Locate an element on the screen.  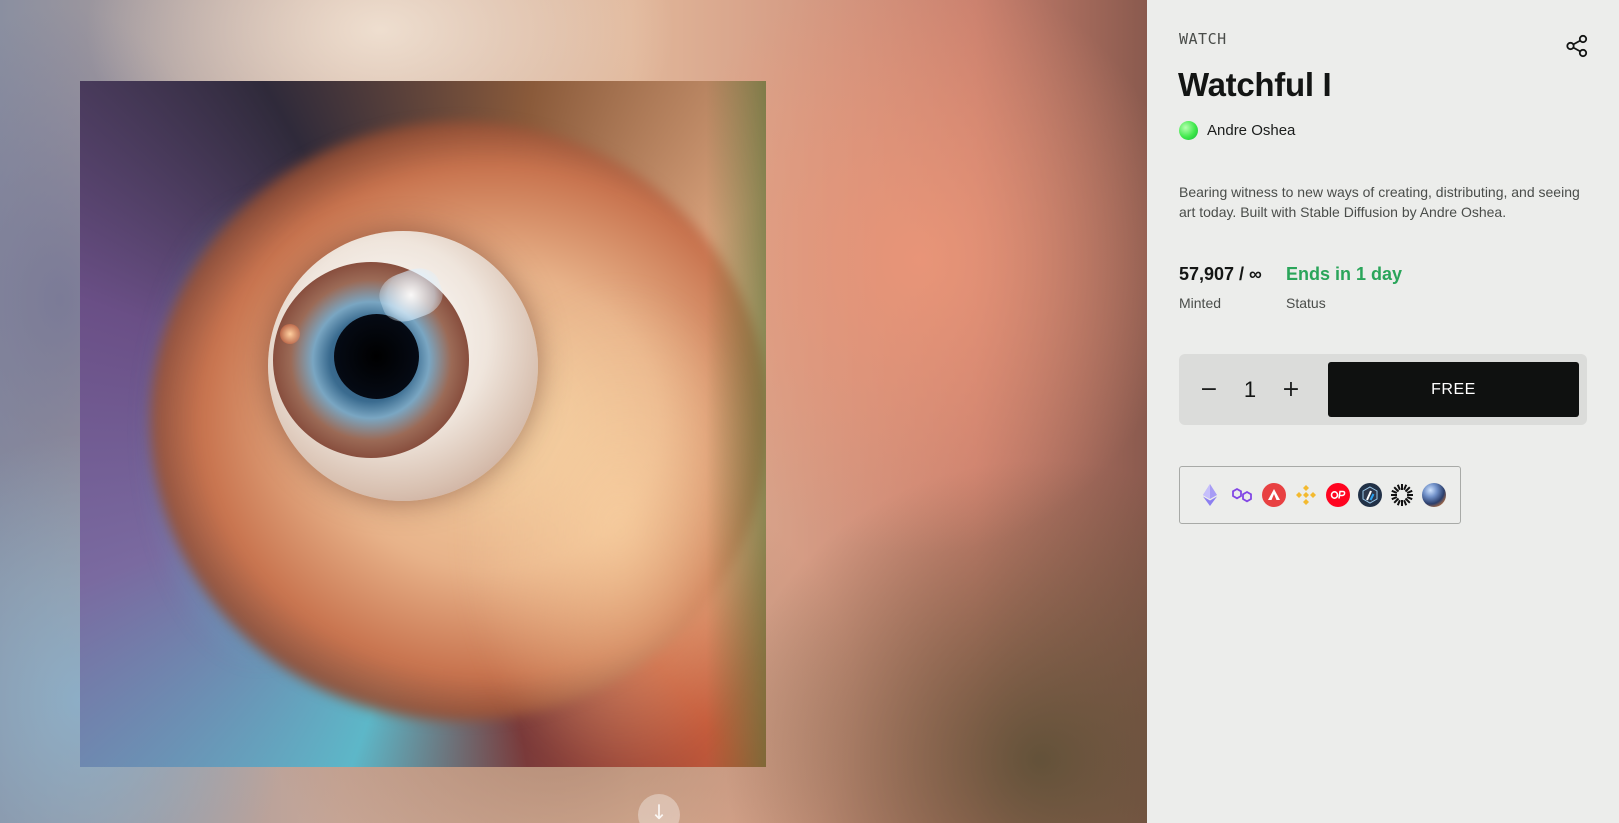
artwork-edge-tint is located at coordinates (736, 424).